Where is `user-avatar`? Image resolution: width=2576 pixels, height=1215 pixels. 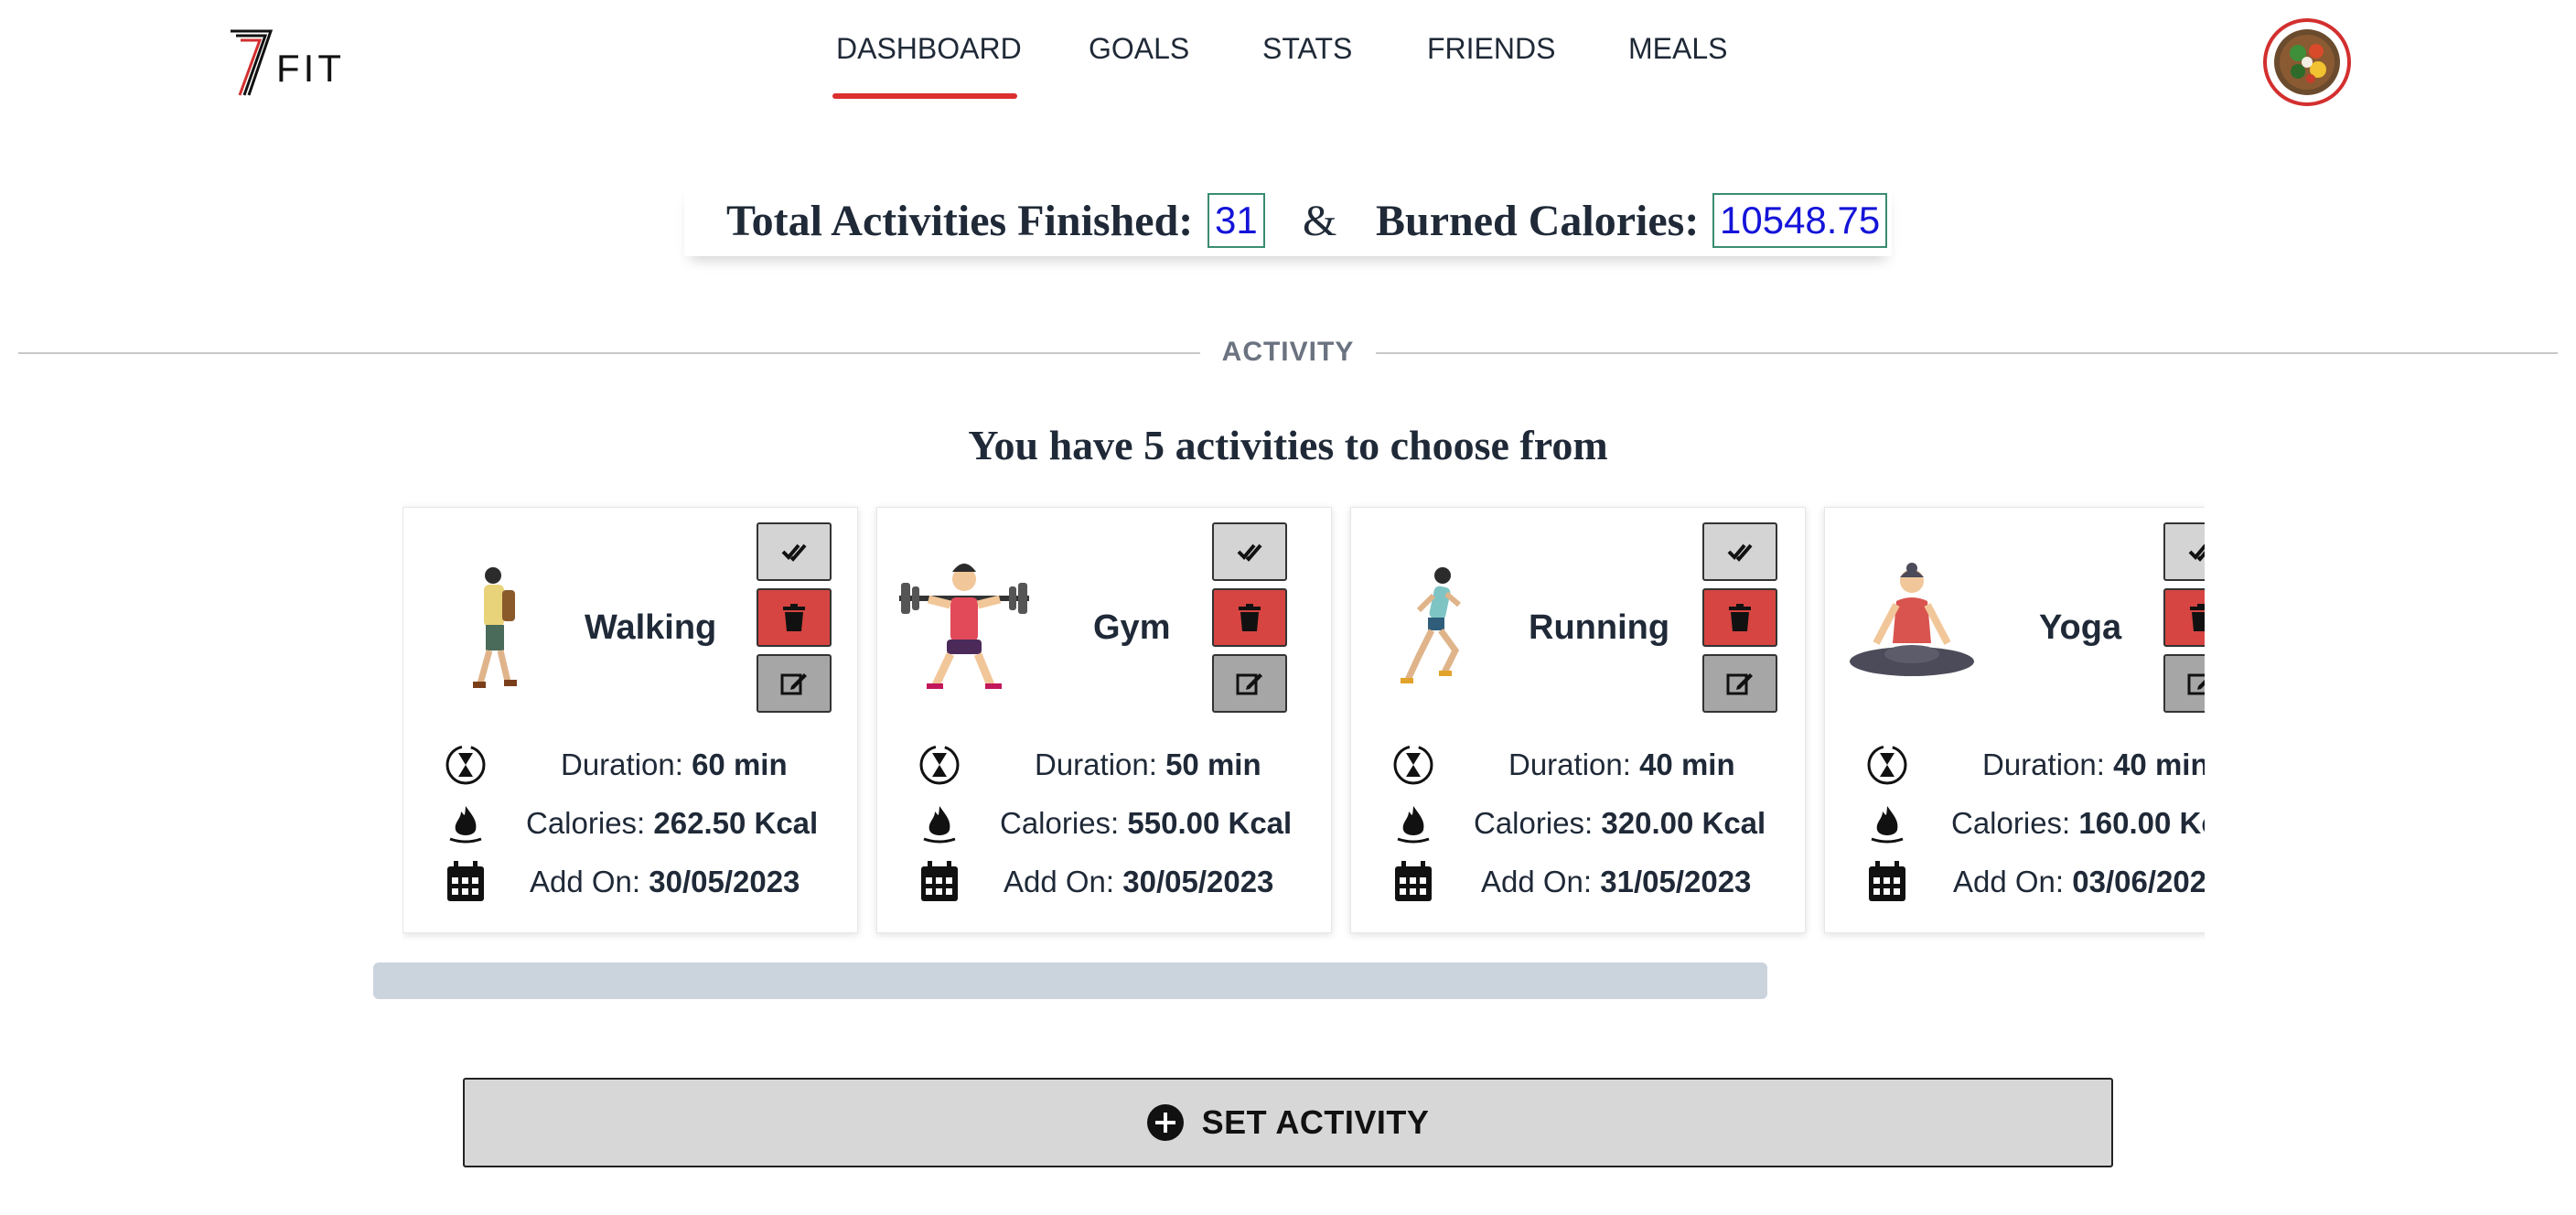
user-avatar is located at coordinates (2307, 62).